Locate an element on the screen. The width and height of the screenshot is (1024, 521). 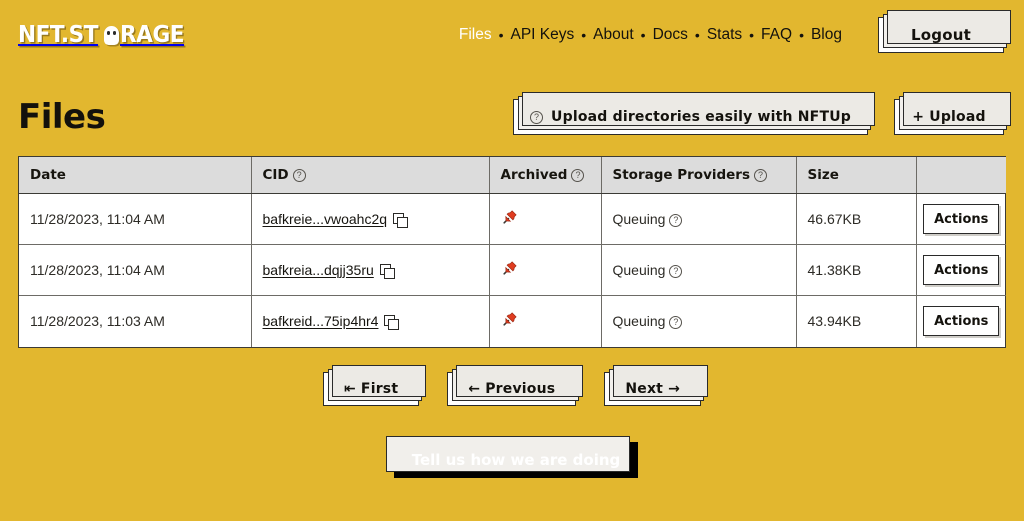
cell-size: 46.67KB is located at coordinates (856, 219).